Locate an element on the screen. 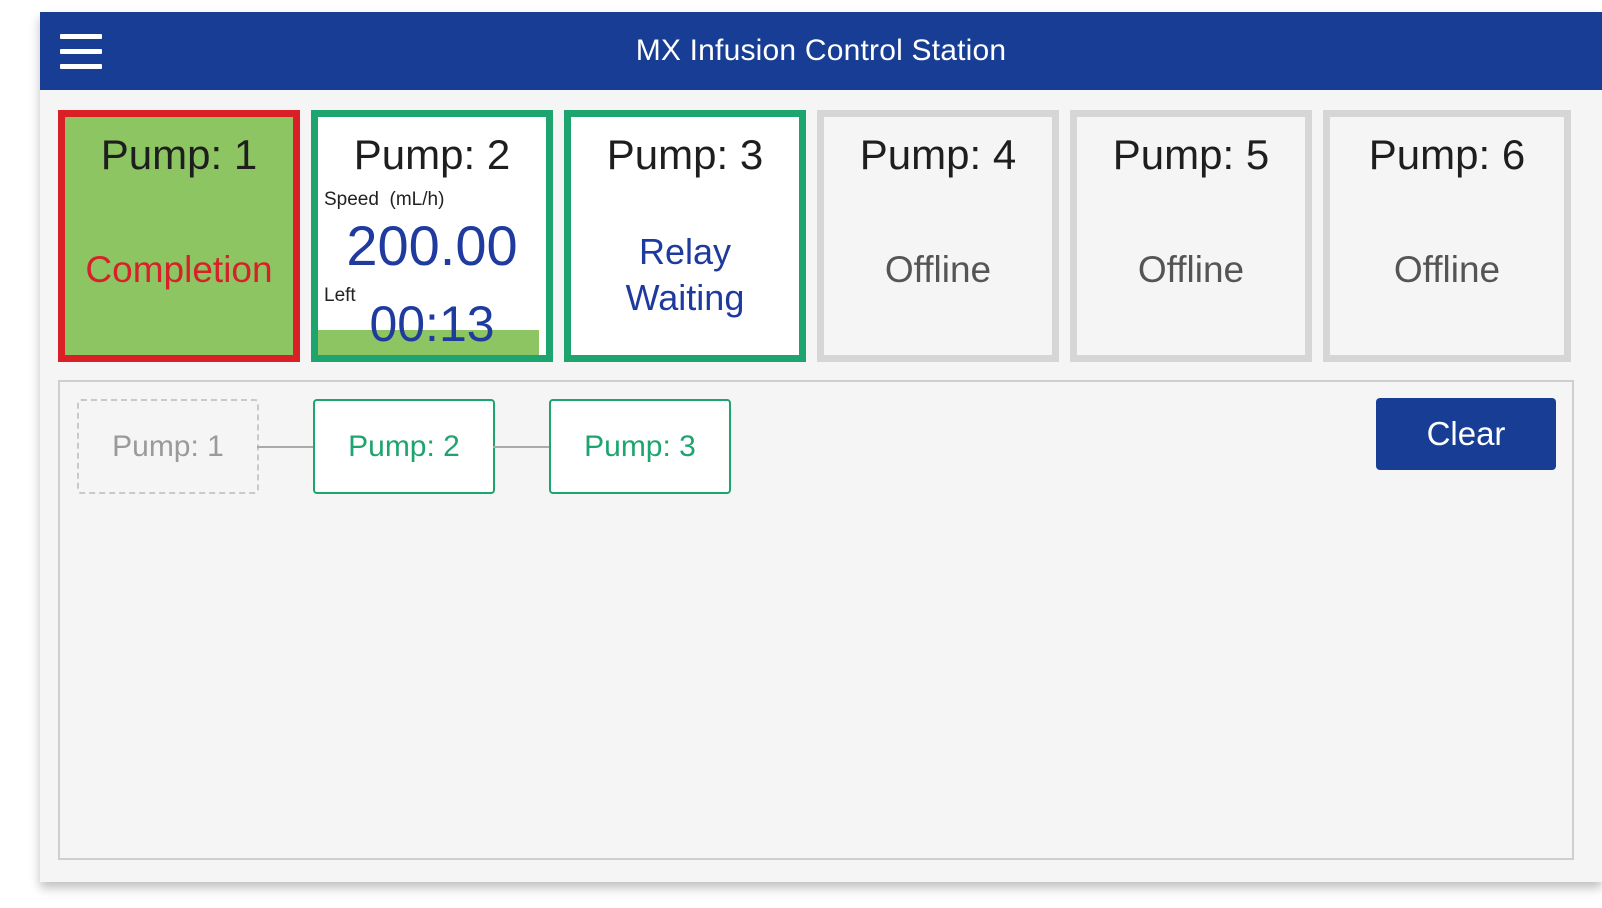 This screenshot has width=1602, height=908. pump-status-line-2: Waiting is located at coordinates (685, 297).